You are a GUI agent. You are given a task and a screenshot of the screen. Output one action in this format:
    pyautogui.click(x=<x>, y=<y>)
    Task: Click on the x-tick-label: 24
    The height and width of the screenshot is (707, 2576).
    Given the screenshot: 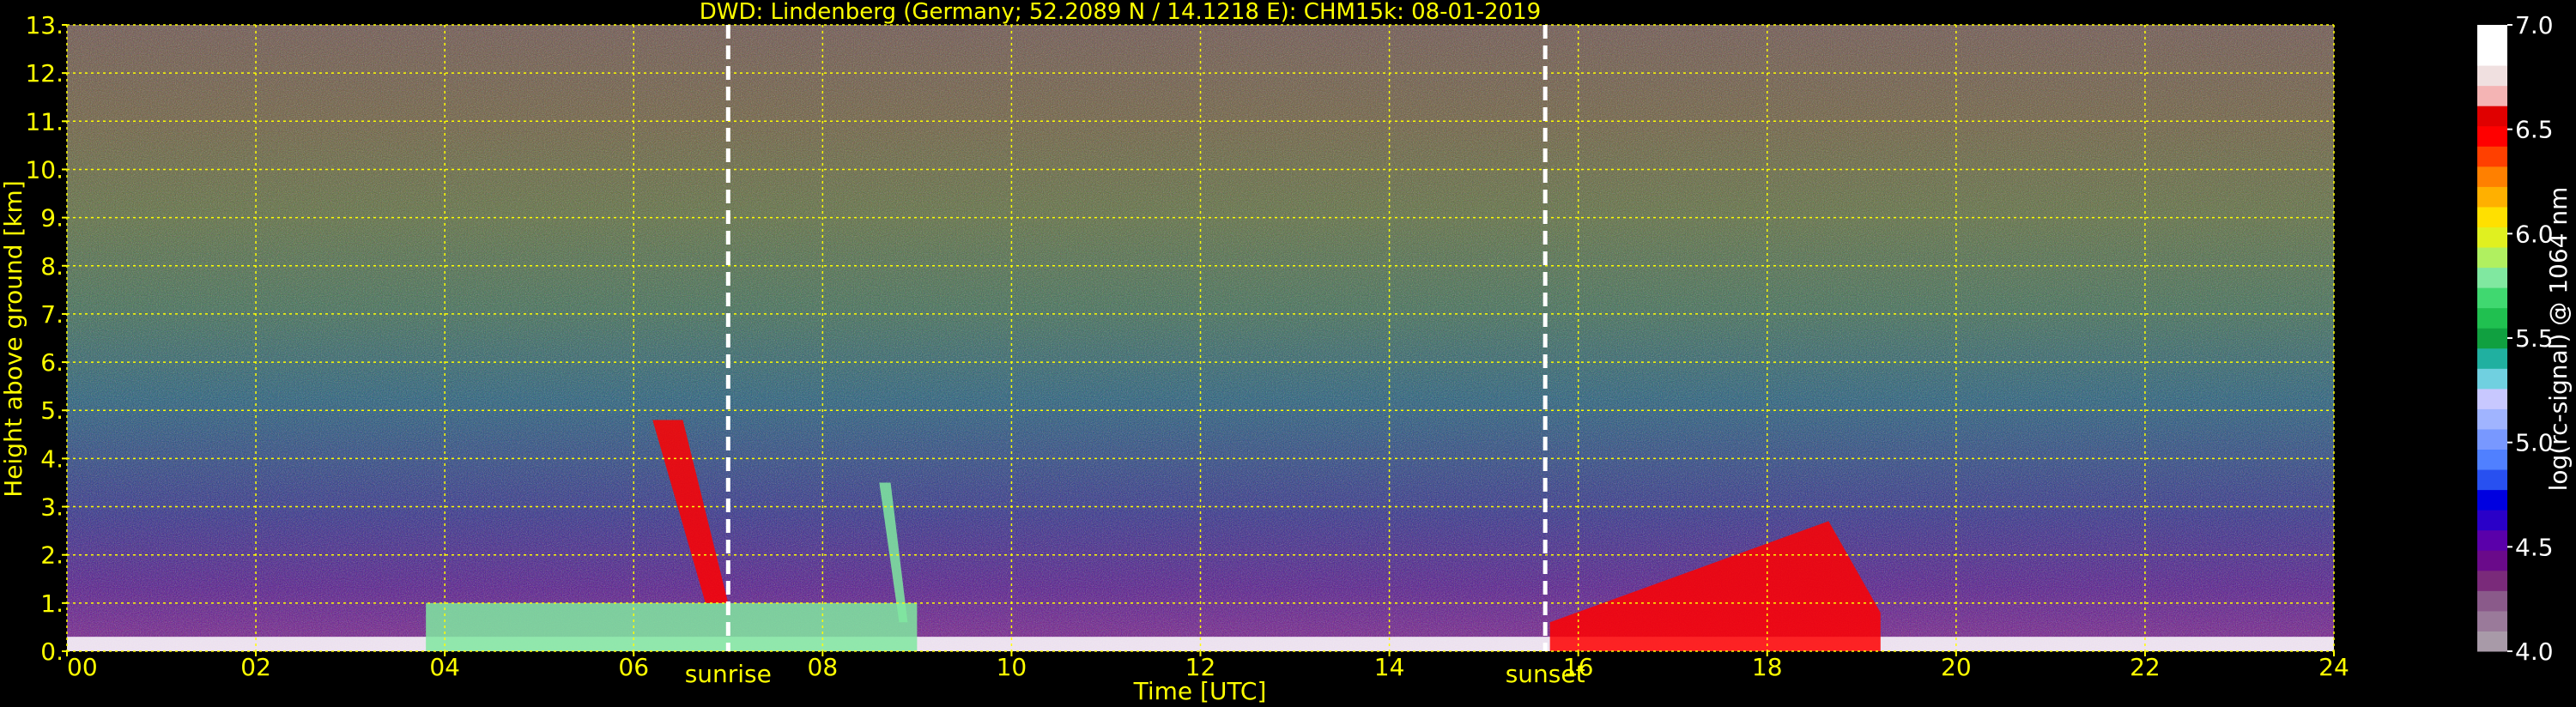 What is the action you would take?
    pyautogui.click(x=2333, y=667)
    